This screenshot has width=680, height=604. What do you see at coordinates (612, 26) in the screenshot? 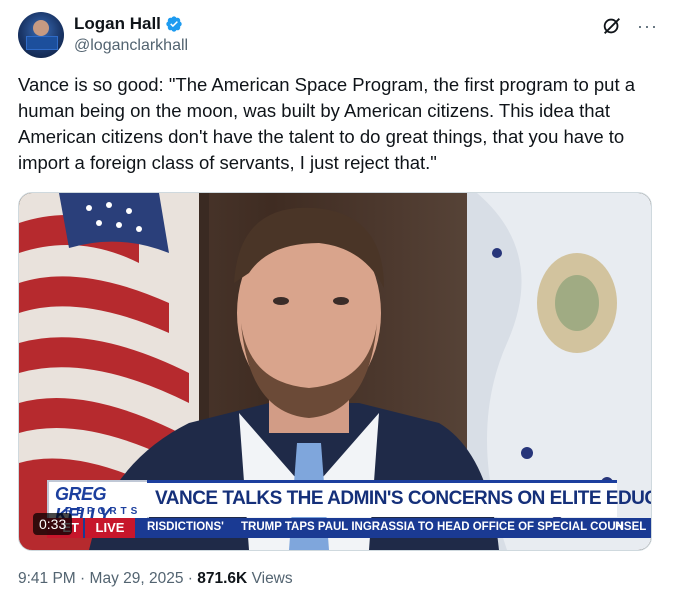
I see `grok-icon` at bounding box center [612, 26].